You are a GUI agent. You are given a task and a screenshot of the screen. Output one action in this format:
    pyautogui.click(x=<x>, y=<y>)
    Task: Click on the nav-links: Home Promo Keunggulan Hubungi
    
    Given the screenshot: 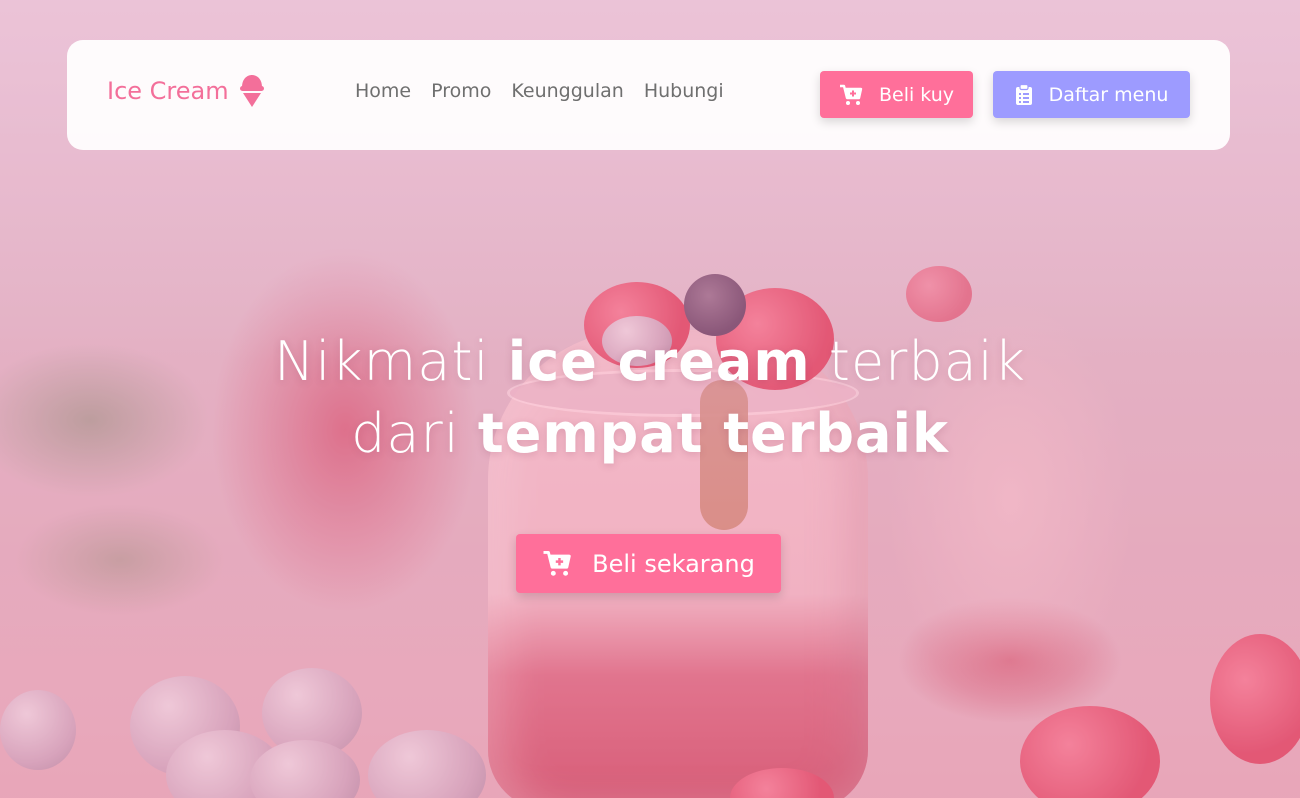 What is the action you would take?
    pyautogui.click(x=539, y=91)
    